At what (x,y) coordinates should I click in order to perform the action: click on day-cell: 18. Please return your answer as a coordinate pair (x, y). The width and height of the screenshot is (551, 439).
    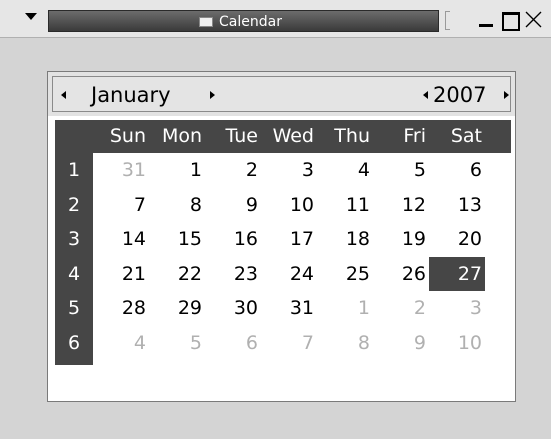
    Looking at the image, I should click on (345, 239).